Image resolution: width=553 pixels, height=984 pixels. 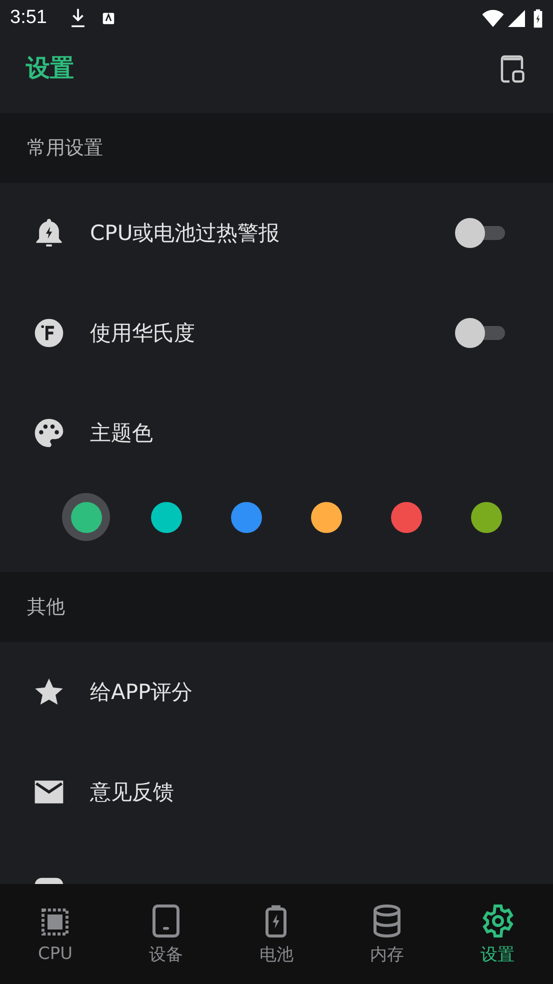 What do you see at coordinates (49, 333) in the screenshot?
I see `fahrenheit-icon` at bounding box center [49, 333].